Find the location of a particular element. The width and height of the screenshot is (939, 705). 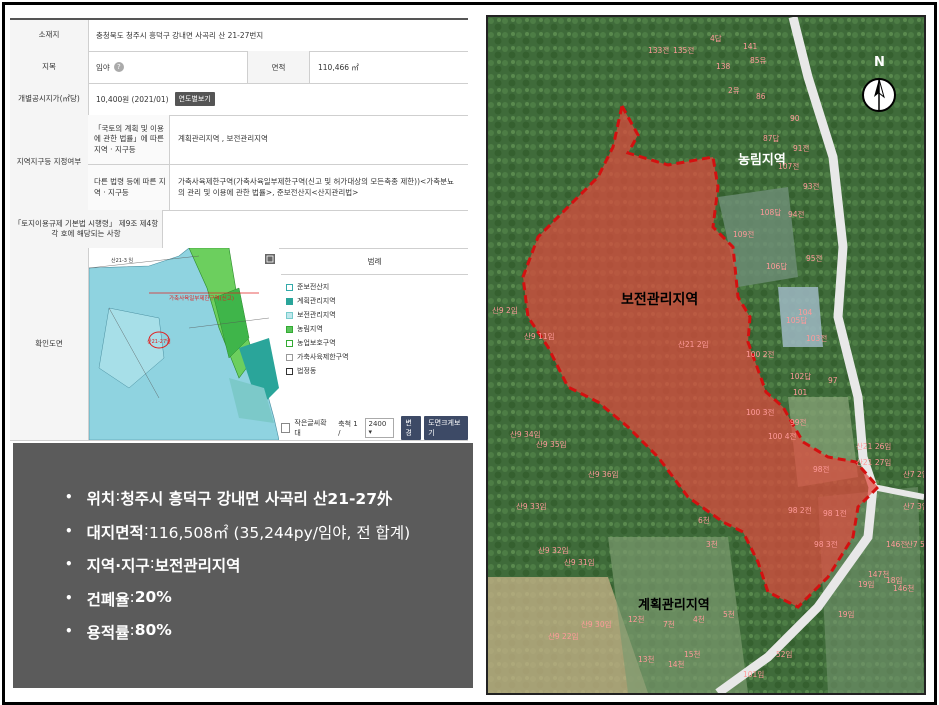

svg-text: 98 3전 is located at coordinates (826, 544).